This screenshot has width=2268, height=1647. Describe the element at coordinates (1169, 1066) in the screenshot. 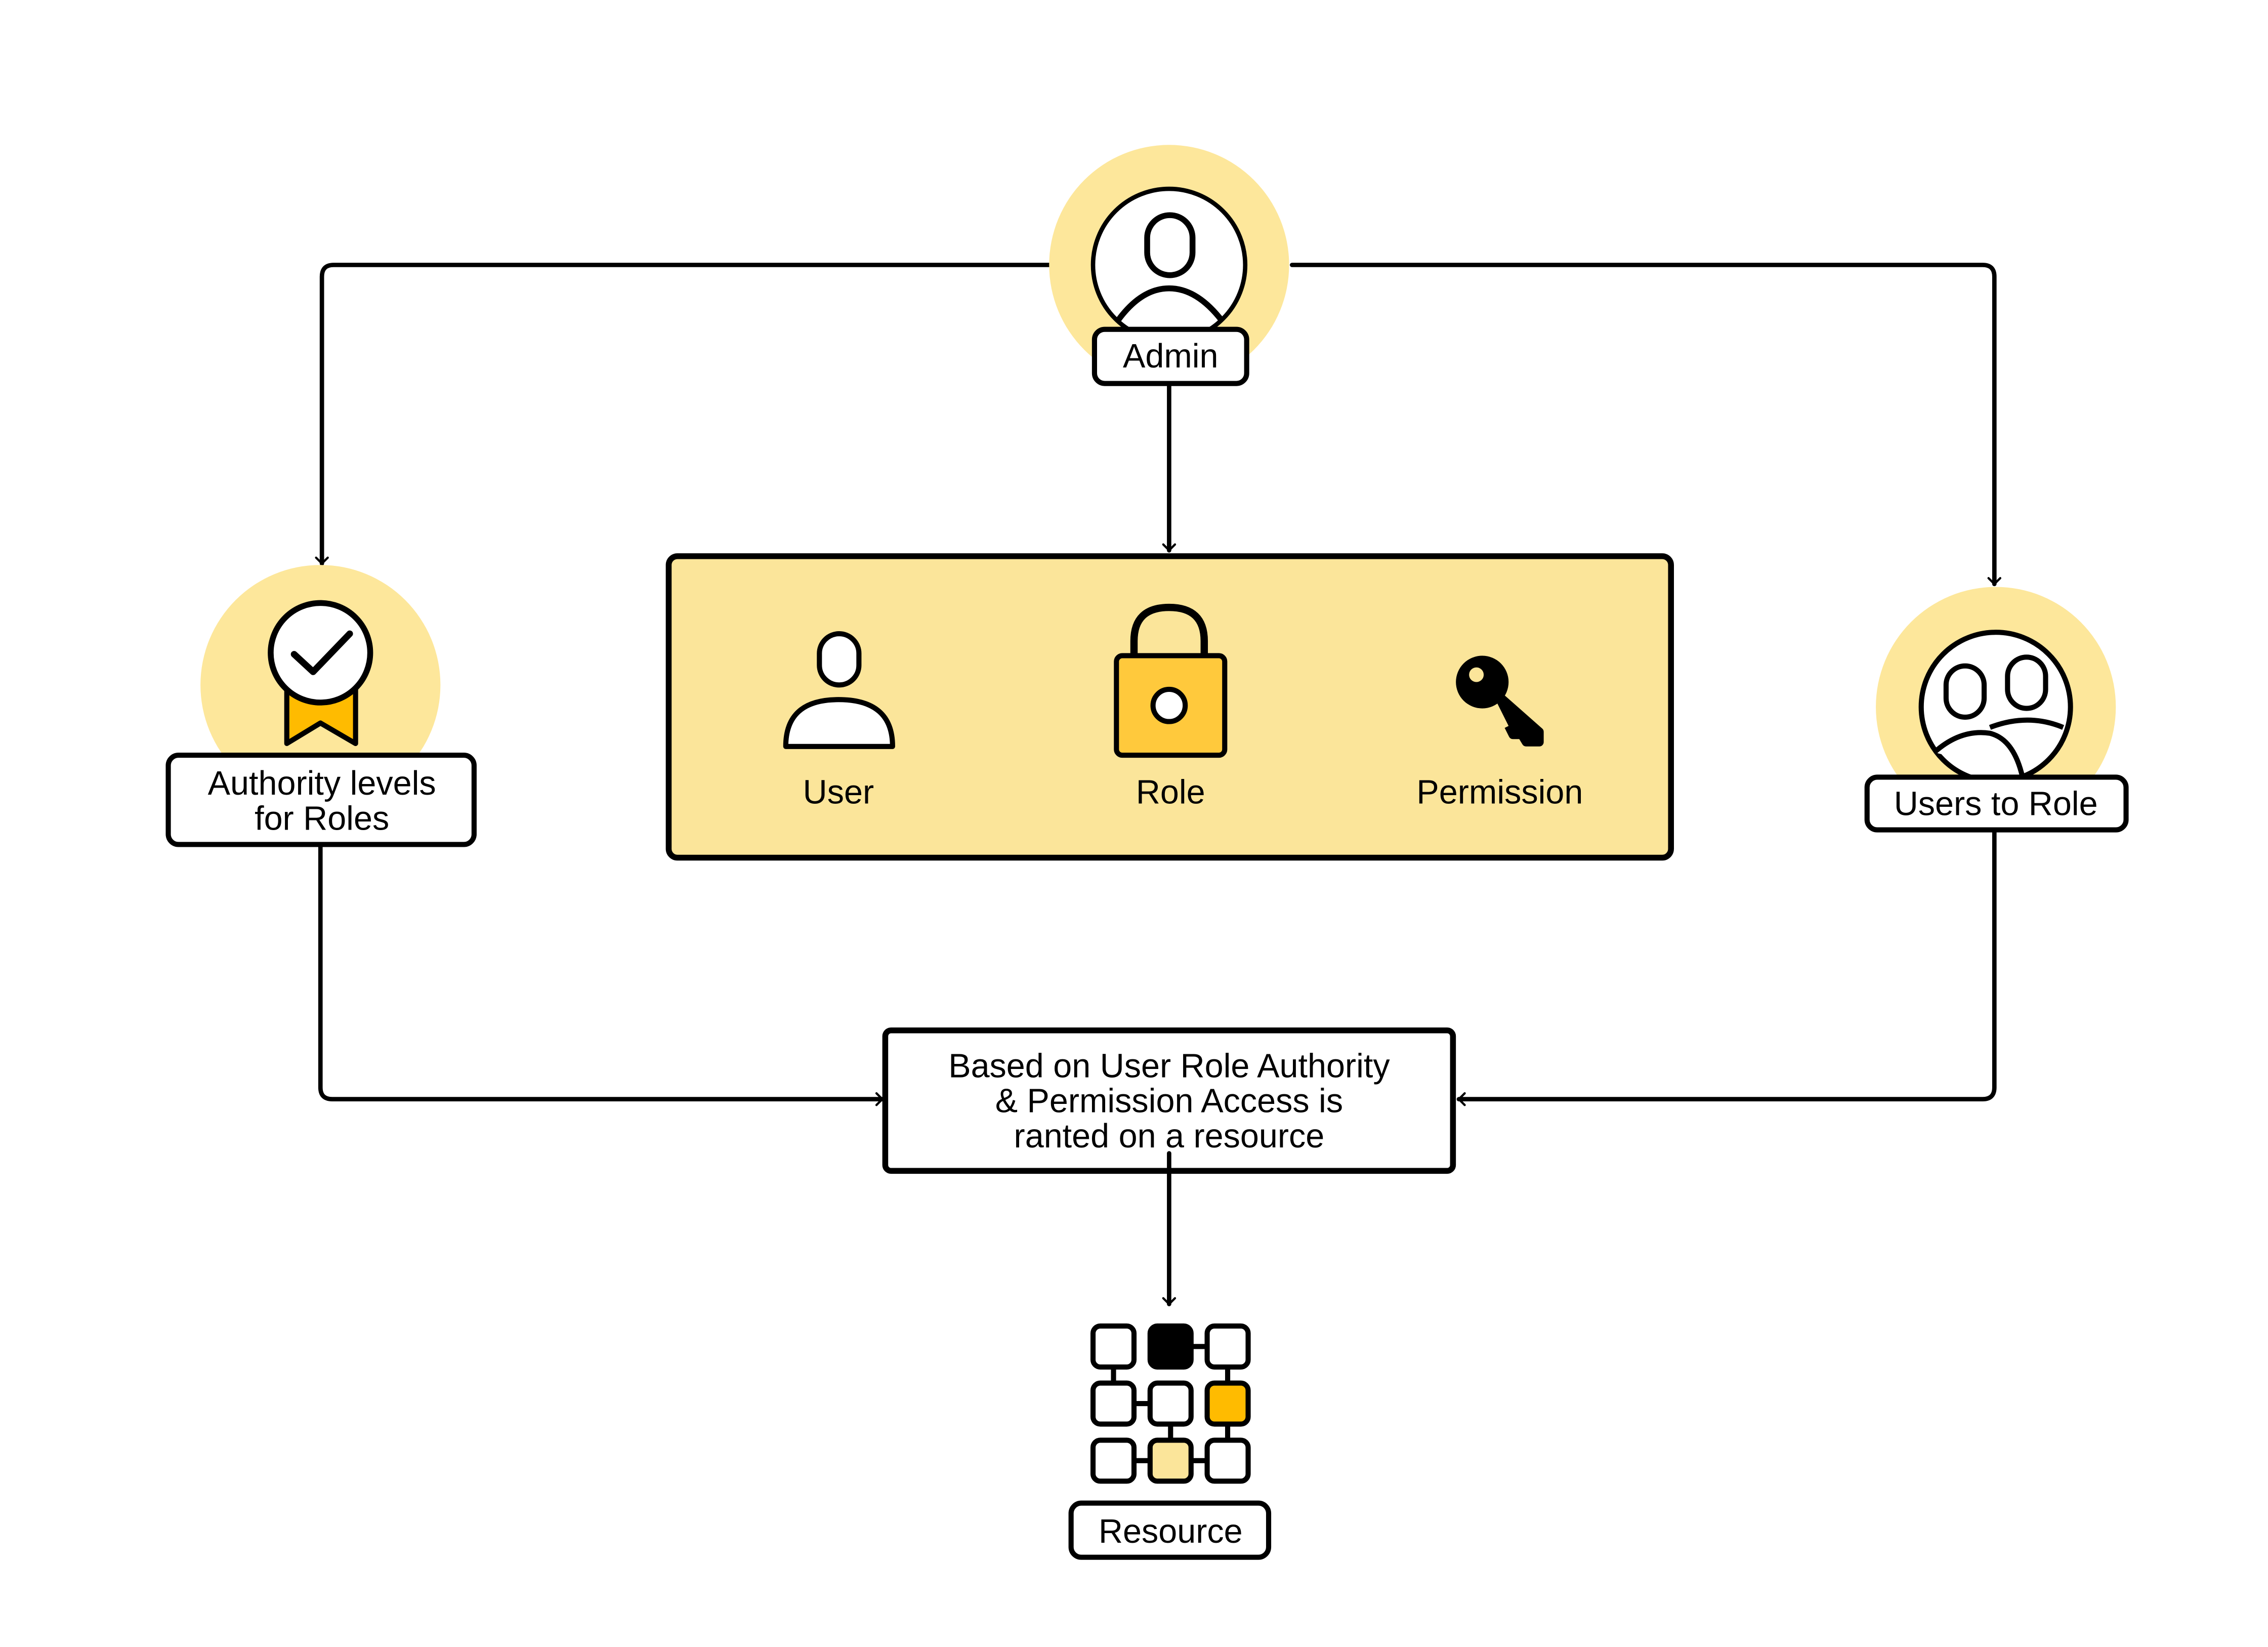

I see `decision-line1: Based on User Role Authority` at that location.